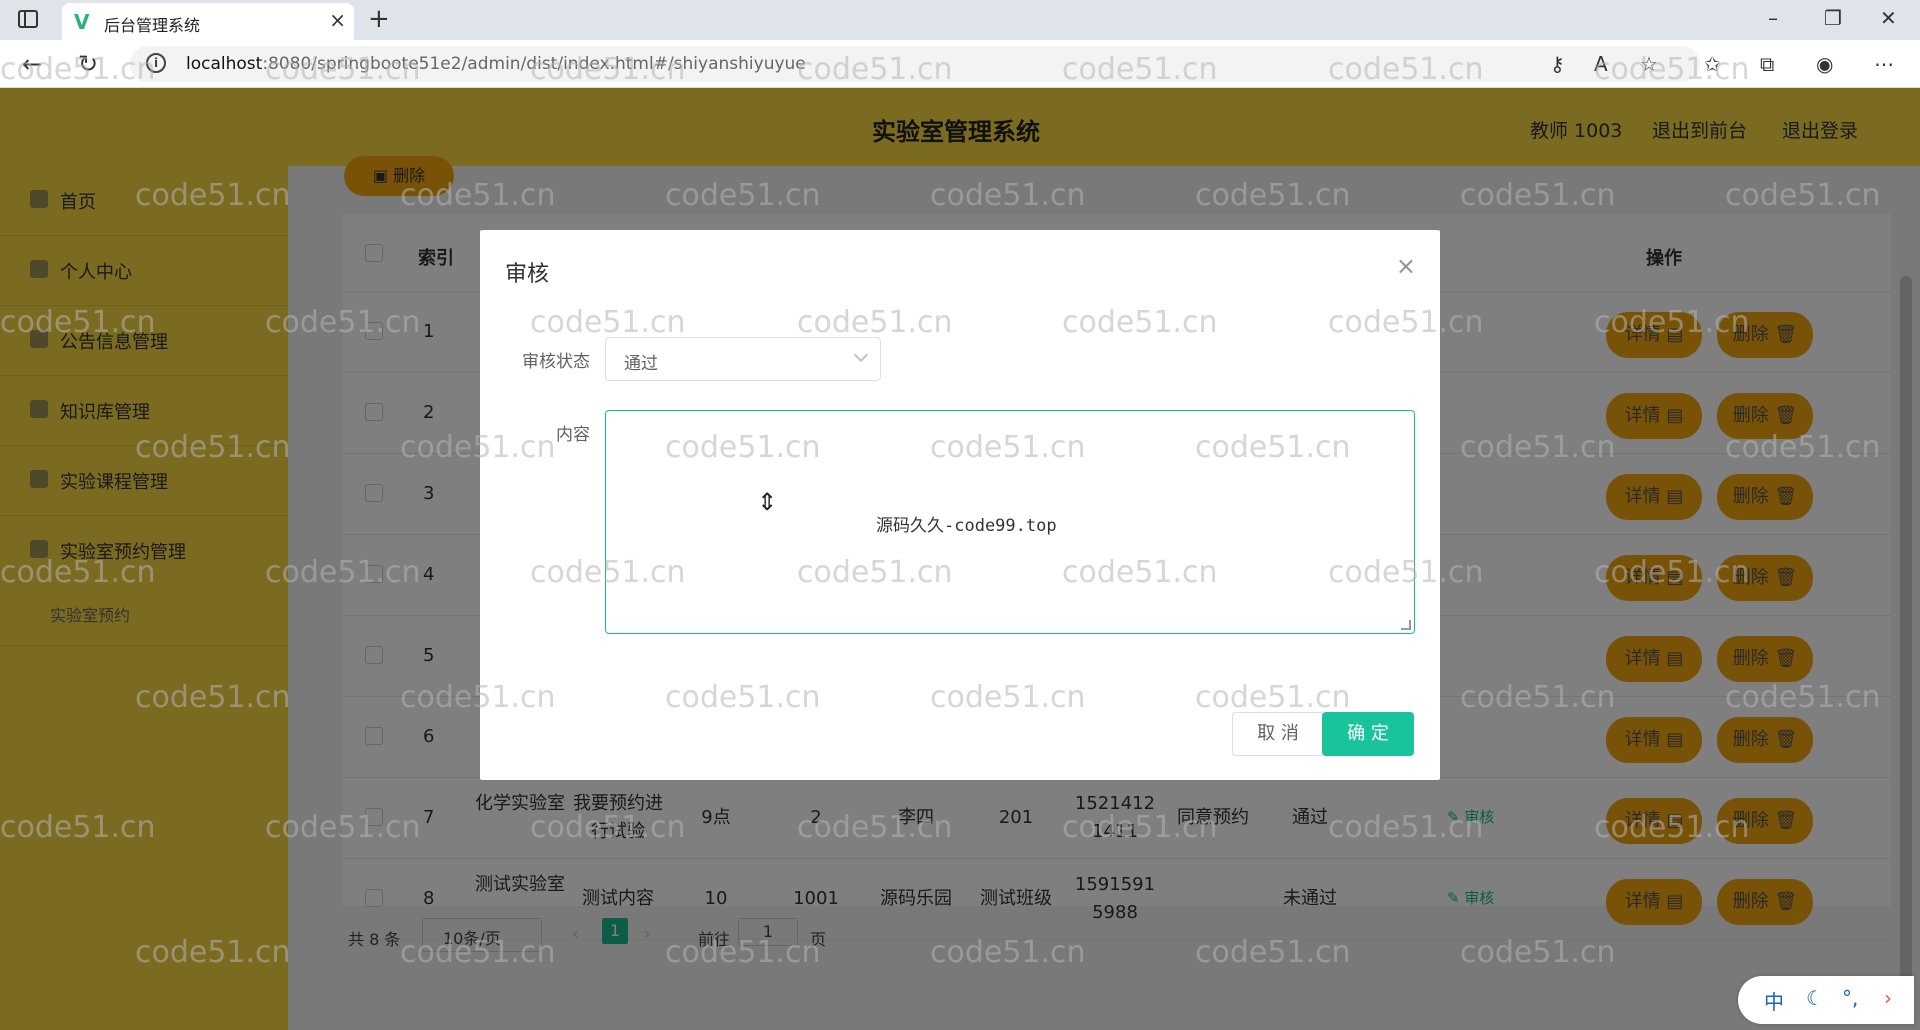 The height and width of the screenshot is (1030, 1920). I want to click on info-icon: i, so click(156, 63).